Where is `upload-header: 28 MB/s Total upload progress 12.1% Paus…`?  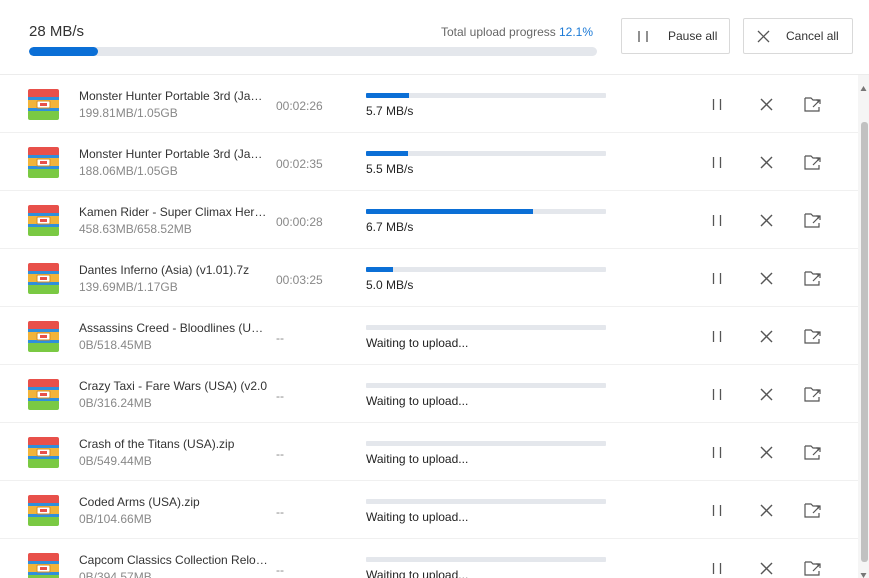 upload-header: 28 MB/s Total upload progress 12.1% Paus… is located at coordinates (434, 37).